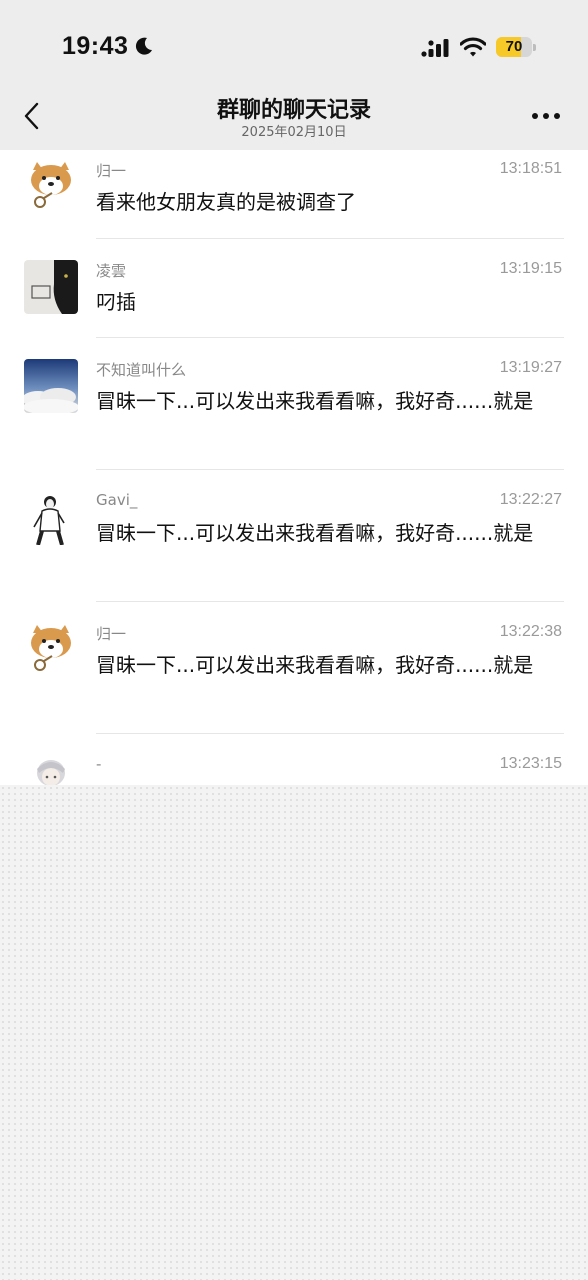 The image size is (588, 1280). I want to click on signal-icon, so click(435, 48).